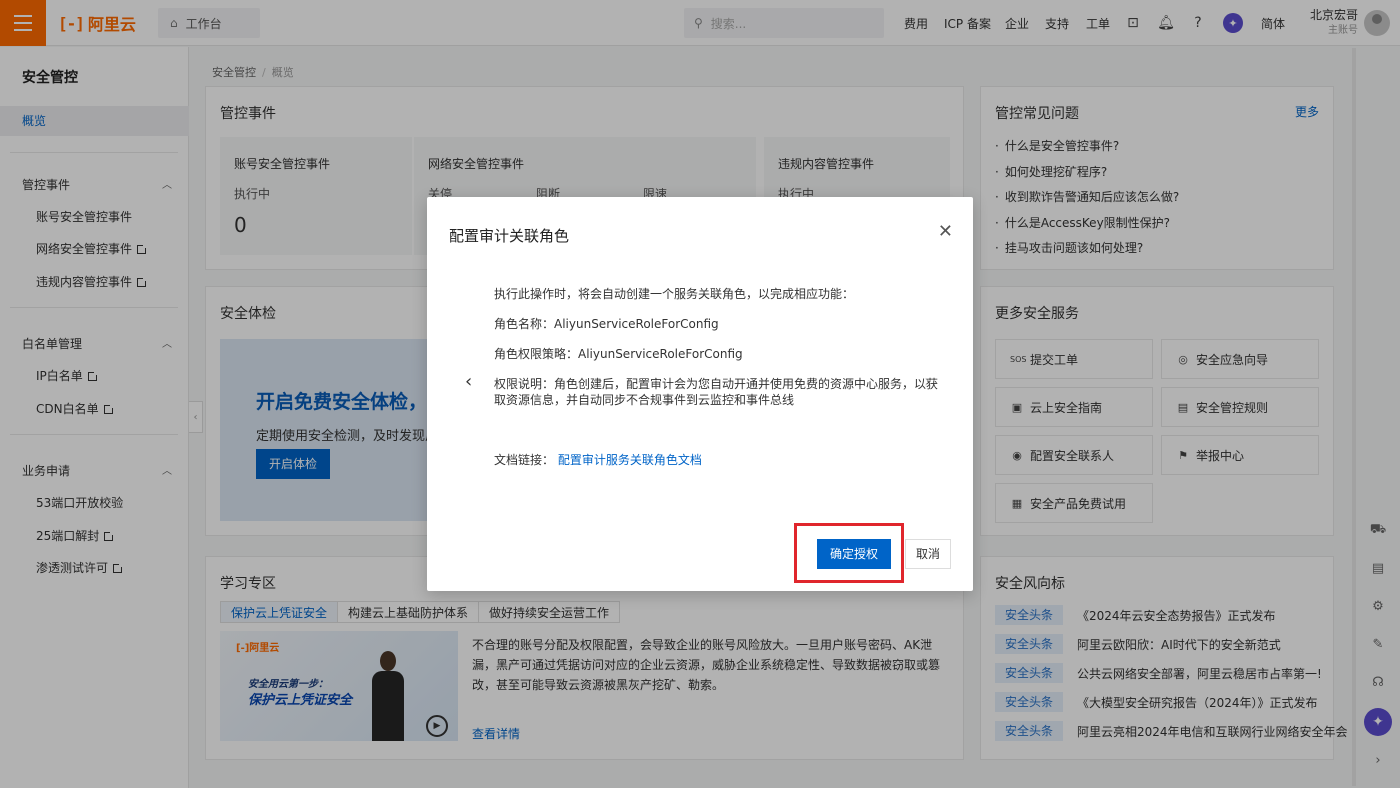  What do you see at coordinates (928, 554) in the screenshot?
I see `cancel-button: 取消` at bounding box center [928, 554].